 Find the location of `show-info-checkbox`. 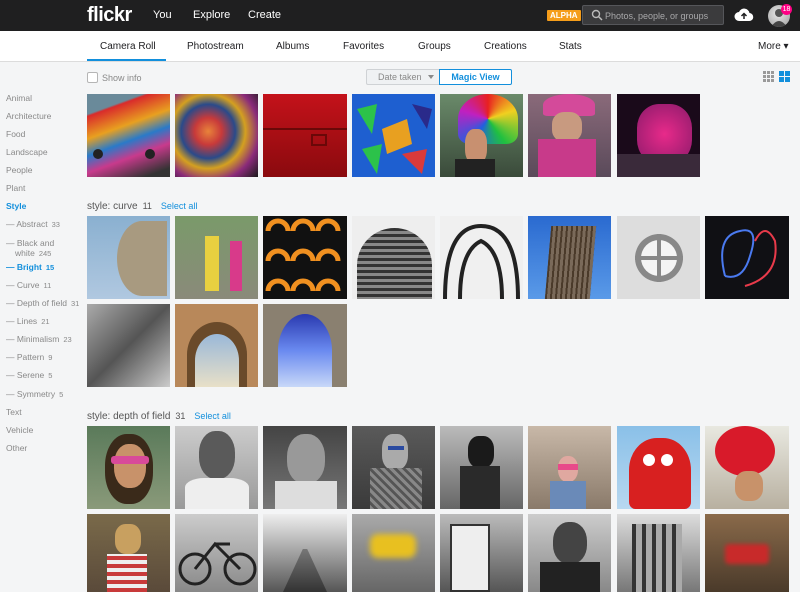

show-info-checkbox is located at coordinates (92, 77).